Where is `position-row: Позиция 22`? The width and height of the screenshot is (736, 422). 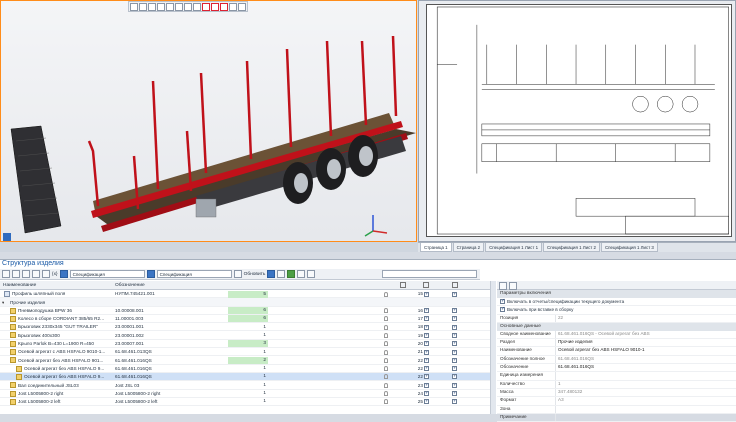 position-row: Позиция 22 is located at coordinates (616, 318).